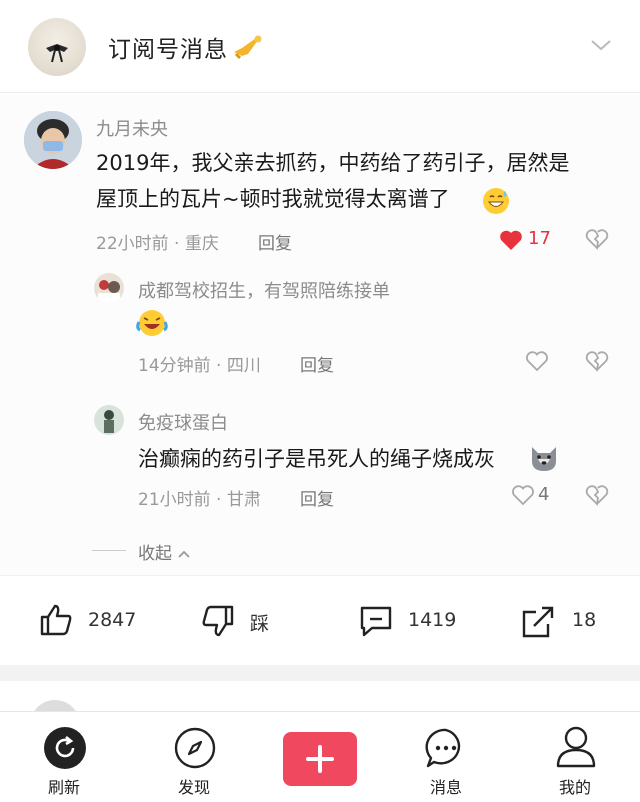 This screenshot has height=802, width=640. I want to click on comment-meta: 22小时前 · 重庆, so click(157, 244).